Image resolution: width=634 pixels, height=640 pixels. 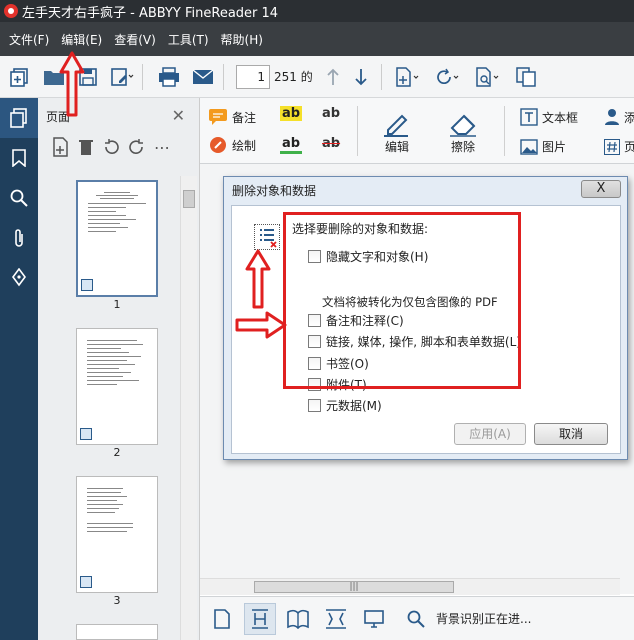 I want to click on highlight-box, so click(x=402, y=300).